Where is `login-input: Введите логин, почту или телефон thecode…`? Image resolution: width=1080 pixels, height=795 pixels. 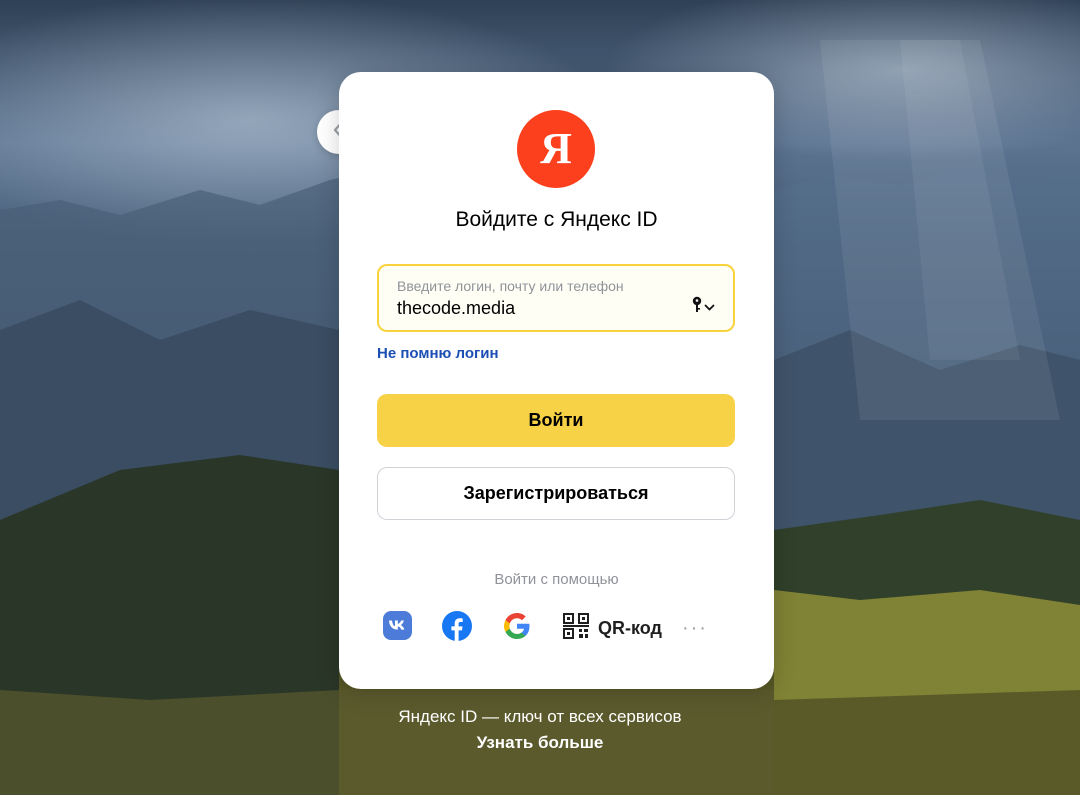
login-input: Введите логин, почту или телефон thecode… is located at coordinates (556, 298).